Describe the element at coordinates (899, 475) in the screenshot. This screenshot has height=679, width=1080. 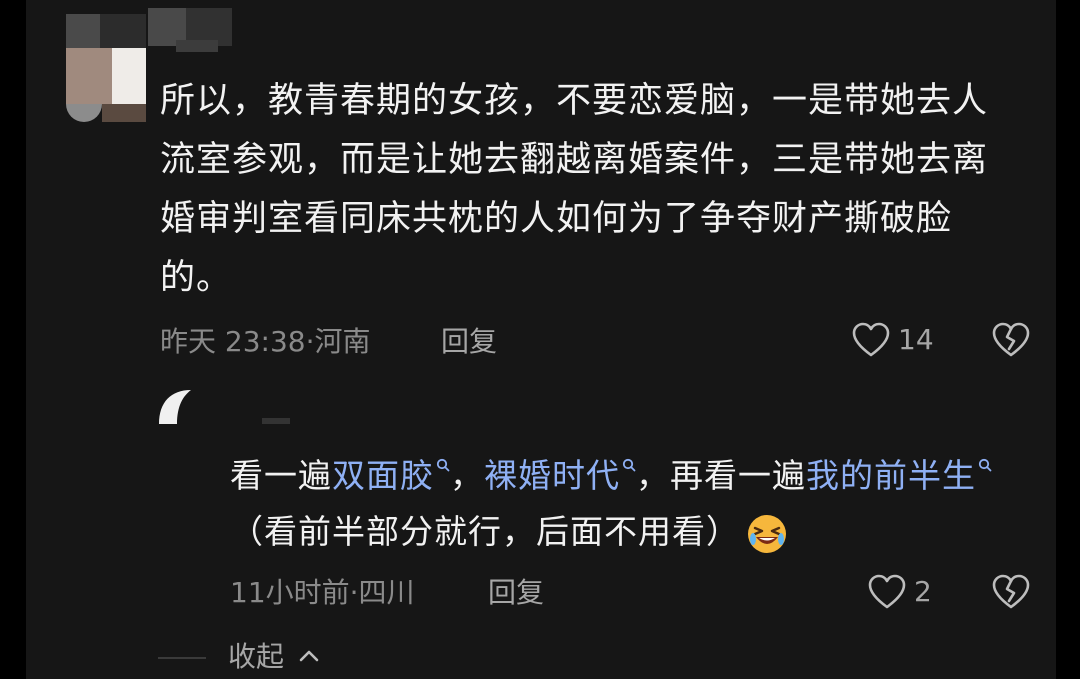
I see `keyword-link-wodeqianbansheng: 我的前半生` at that location.